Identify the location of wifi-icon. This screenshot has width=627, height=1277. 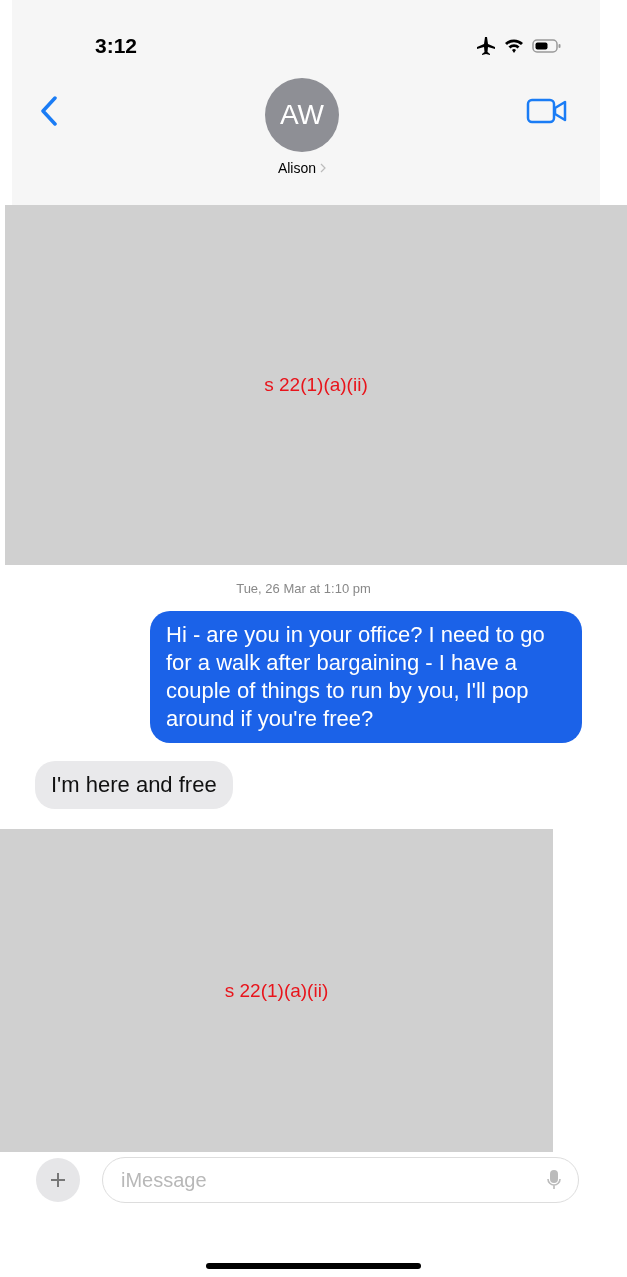
(514, 46).